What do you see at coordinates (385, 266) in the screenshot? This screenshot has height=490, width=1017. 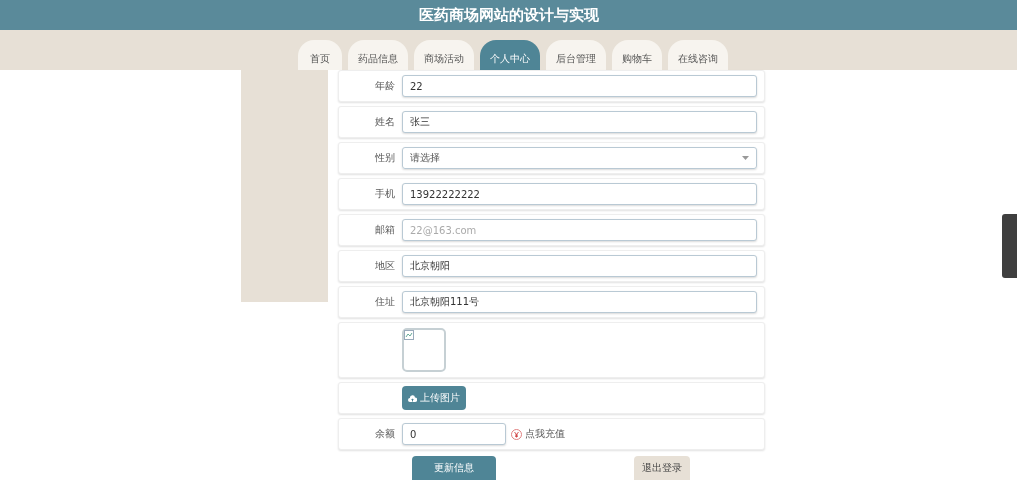 I see `field-label: 地区` at bounding box center [385, 266].